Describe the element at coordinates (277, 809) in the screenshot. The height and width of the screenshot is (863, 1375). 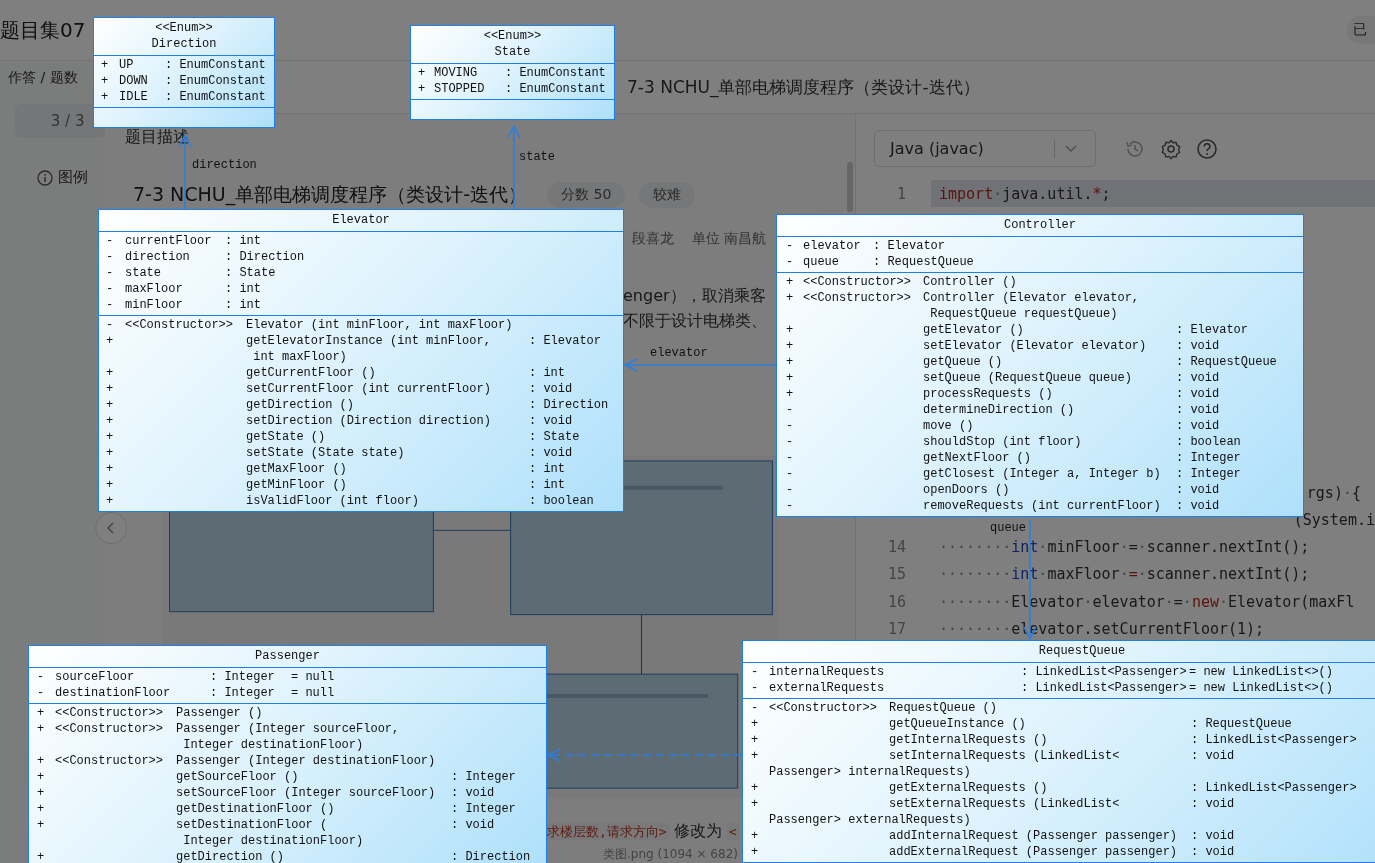
I see `method-line: + getDestinationFloor () : Integer` at that location.